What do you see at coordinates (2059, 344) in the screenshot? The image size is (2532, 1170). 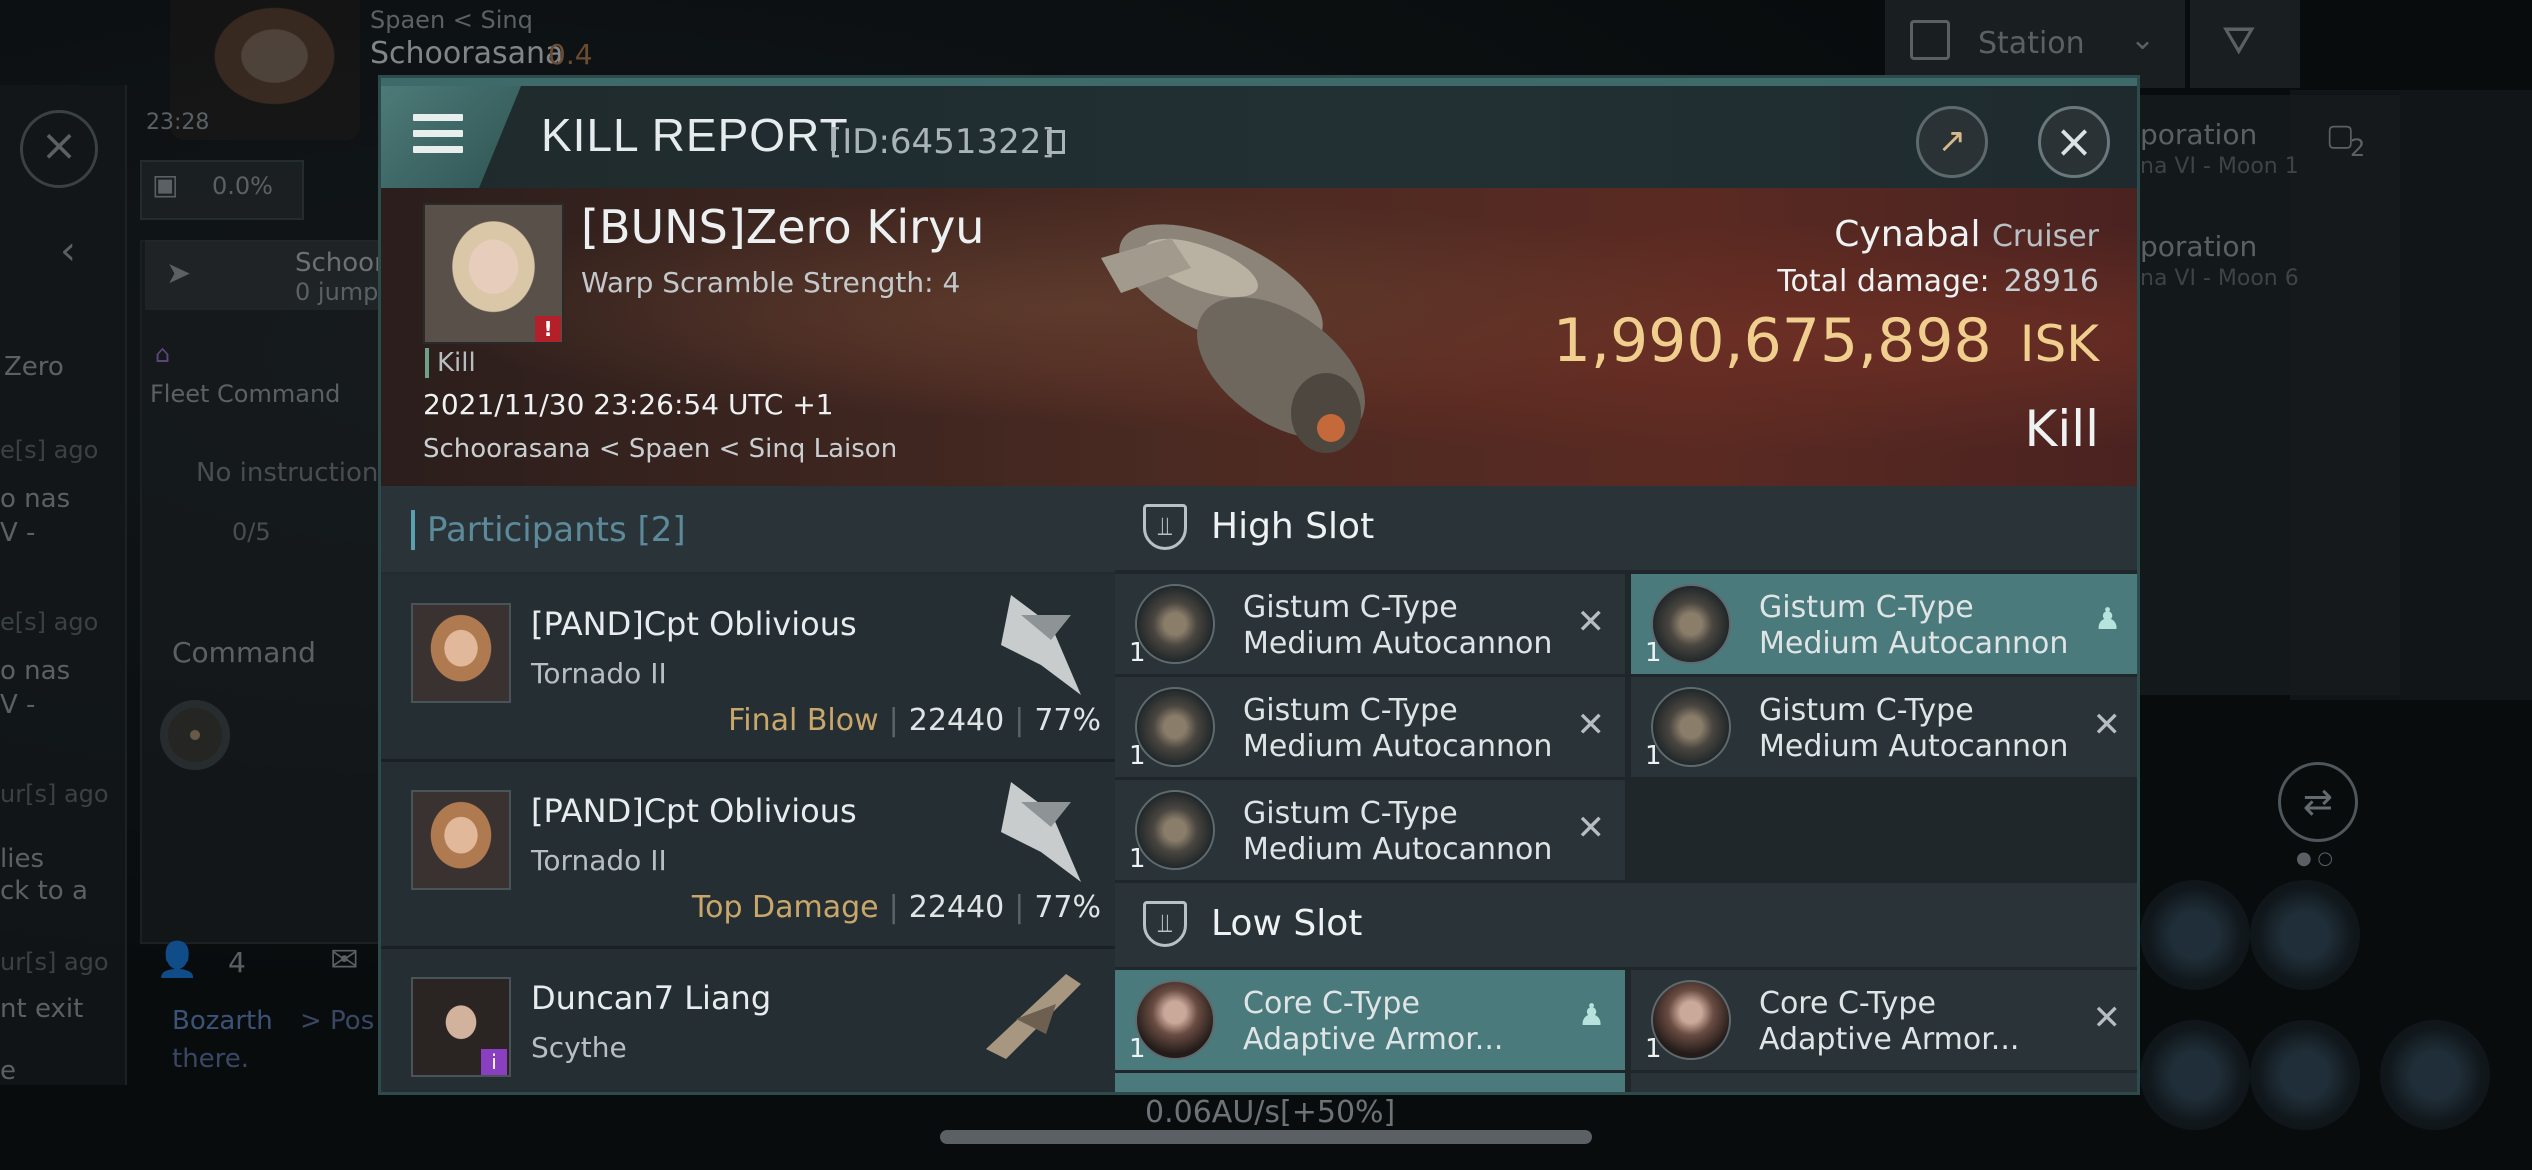 I see `isk-unit: ISK` at bounding box center [2059, 344].